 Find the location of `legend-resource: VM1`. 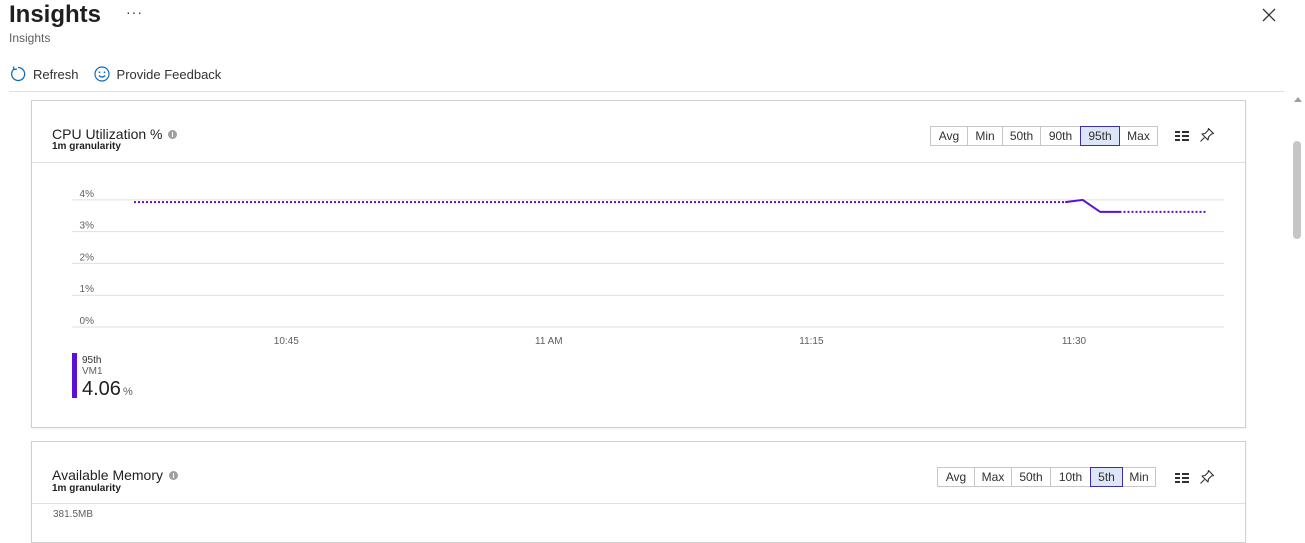

legend-resource: VM1 is located at coordinates (92, 371).